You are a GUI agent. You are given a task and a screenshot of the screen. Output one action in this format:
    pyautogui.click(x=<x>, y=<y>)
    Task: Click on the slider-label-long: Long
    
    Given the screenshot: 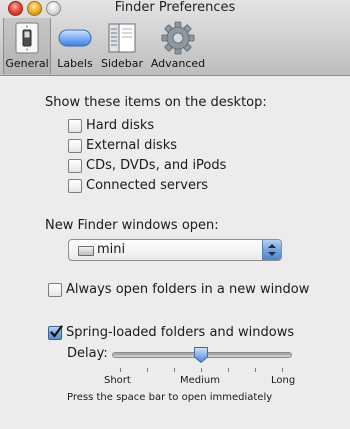 What is the action you would take?
    pyautogui.click(x=283, y=380)
    